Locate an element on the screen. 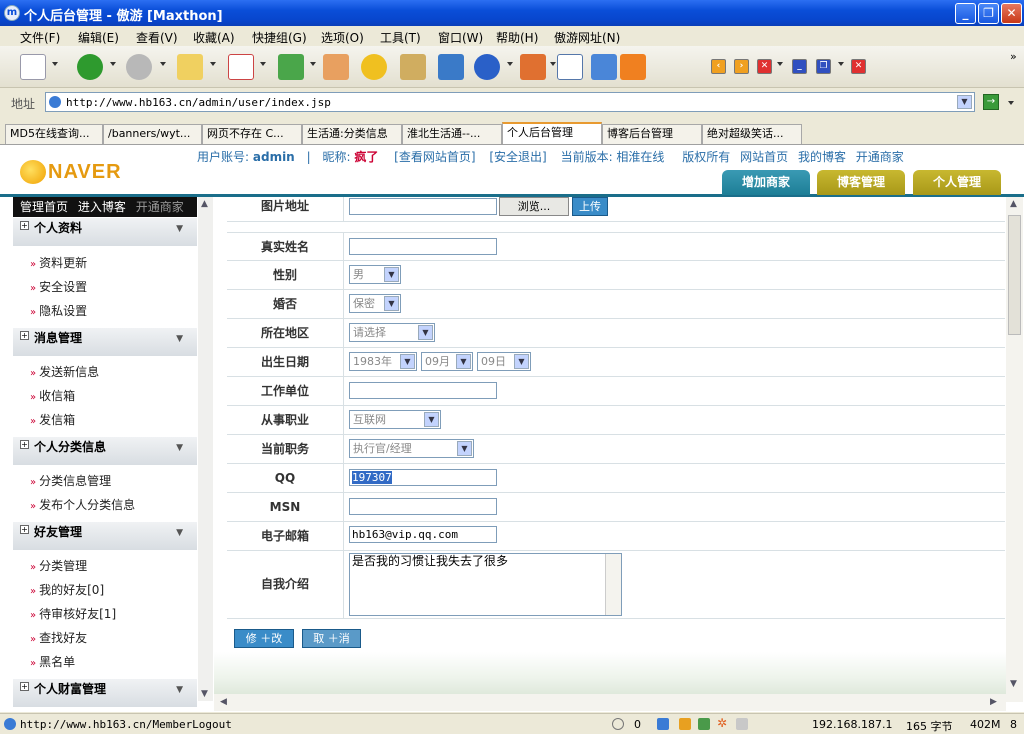  minimize-button: _ is located at coordinates (965, 13).